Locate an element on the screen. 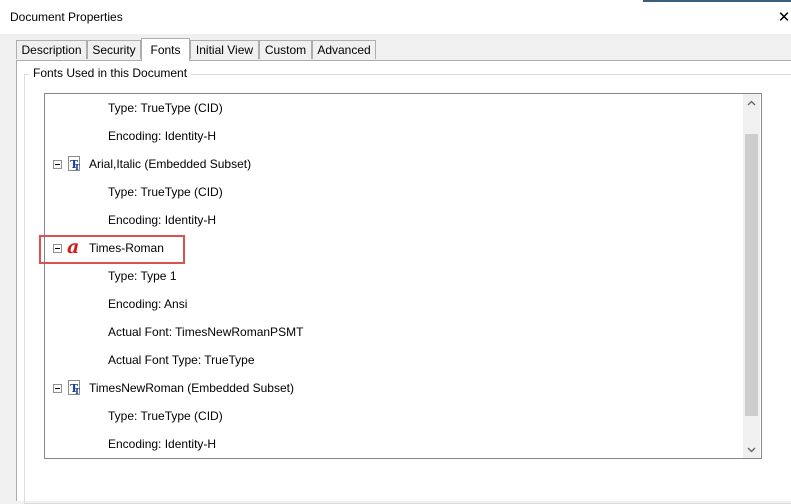  chevron-down-icon is located at coordinates (751, 449).